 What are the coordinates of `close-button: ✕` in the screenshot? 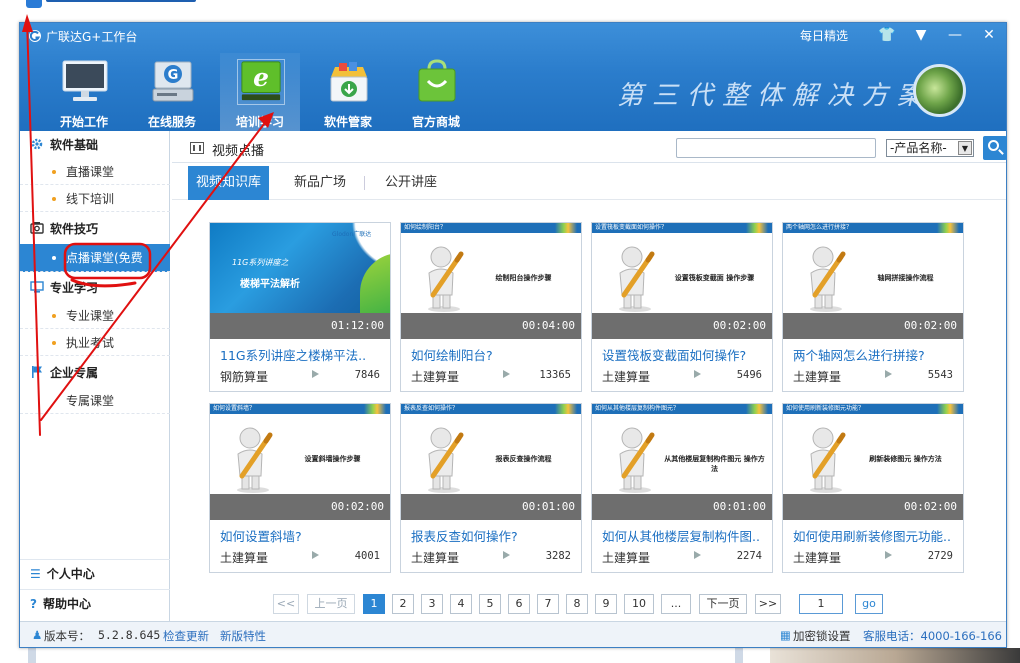 It's located at (989, 35).